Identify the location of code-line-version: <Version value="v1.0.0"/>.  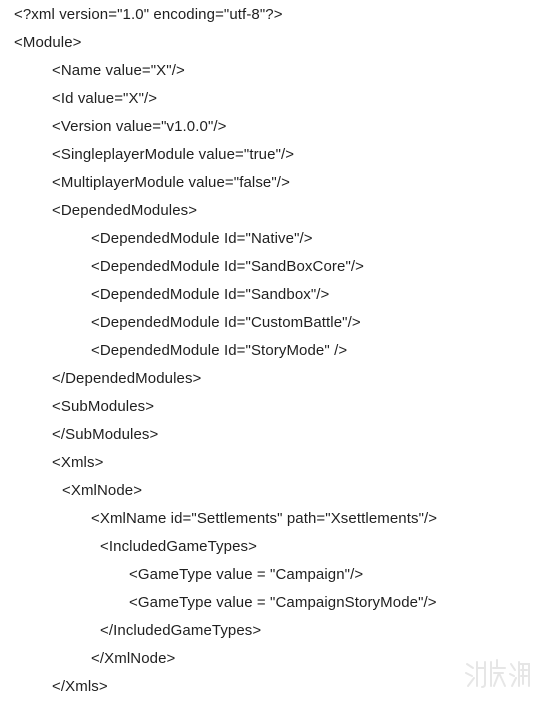
(139, 126).